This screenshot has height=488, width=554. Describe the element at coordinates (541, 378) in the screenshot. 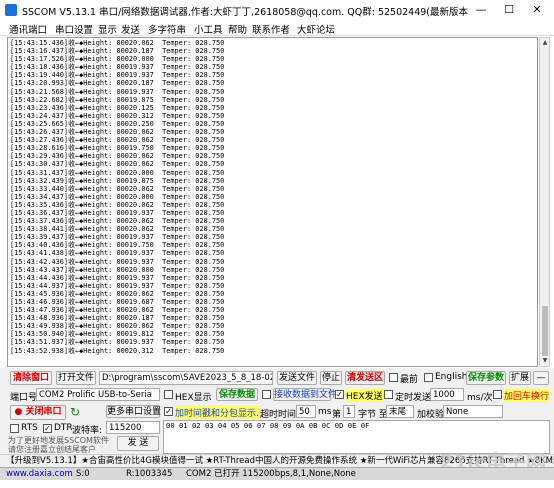

I see `collapse-button: —` at that location.